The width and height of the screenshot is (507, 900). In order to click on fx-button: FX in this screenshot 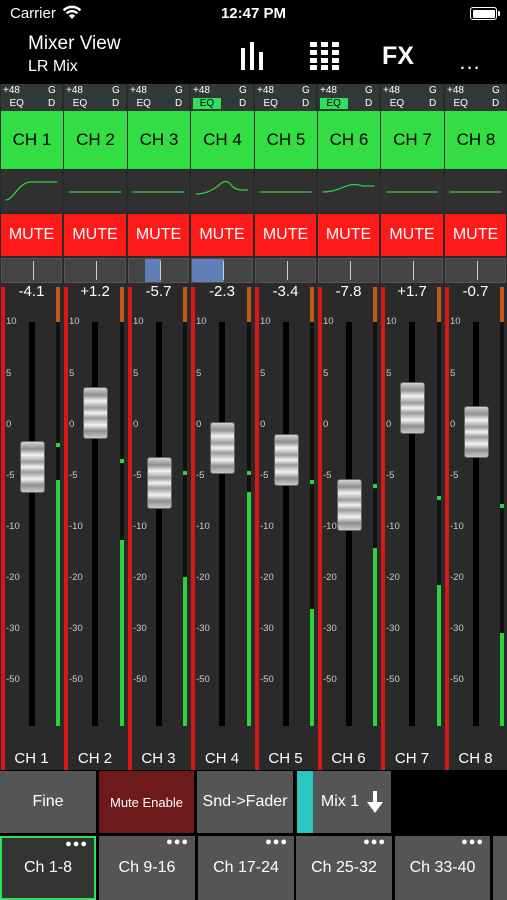, I will do `click(398, 56)`.